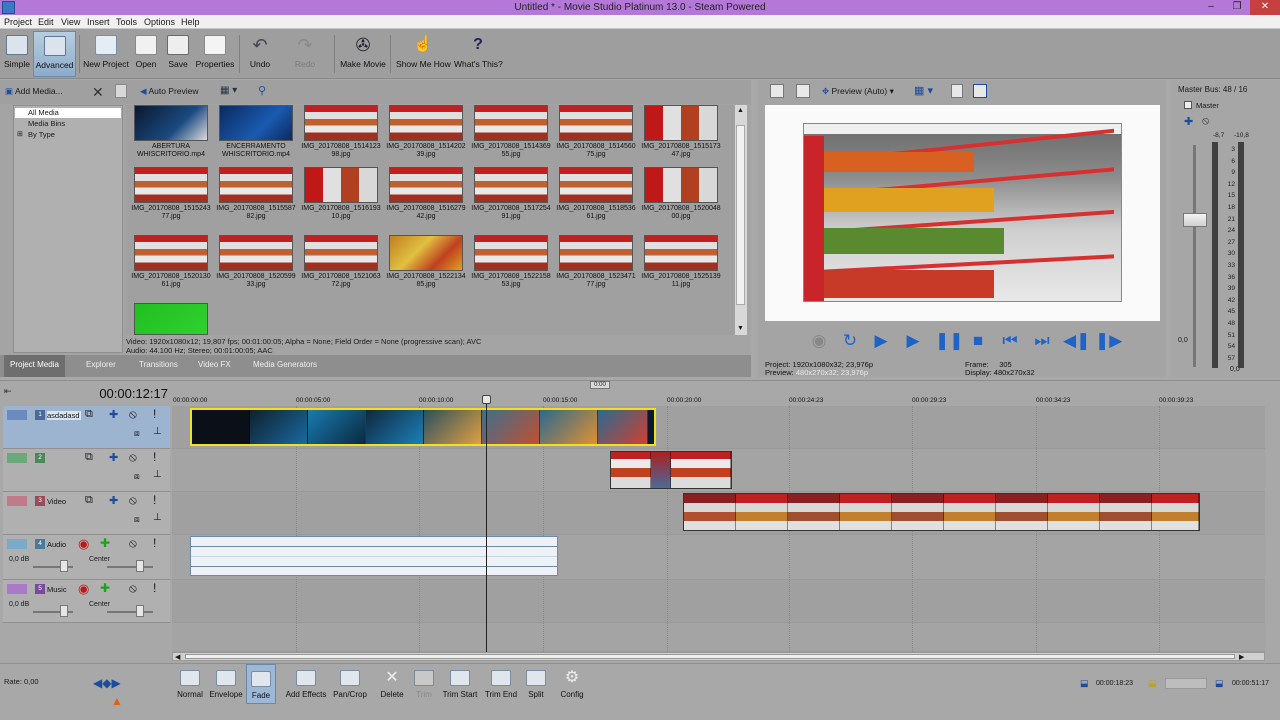  What do you see at coordinates (341, 132) in the screenshot?
I see `media-thumb: IMG_20170808_1514123 98.jpg` at bounding box center [341, 132].